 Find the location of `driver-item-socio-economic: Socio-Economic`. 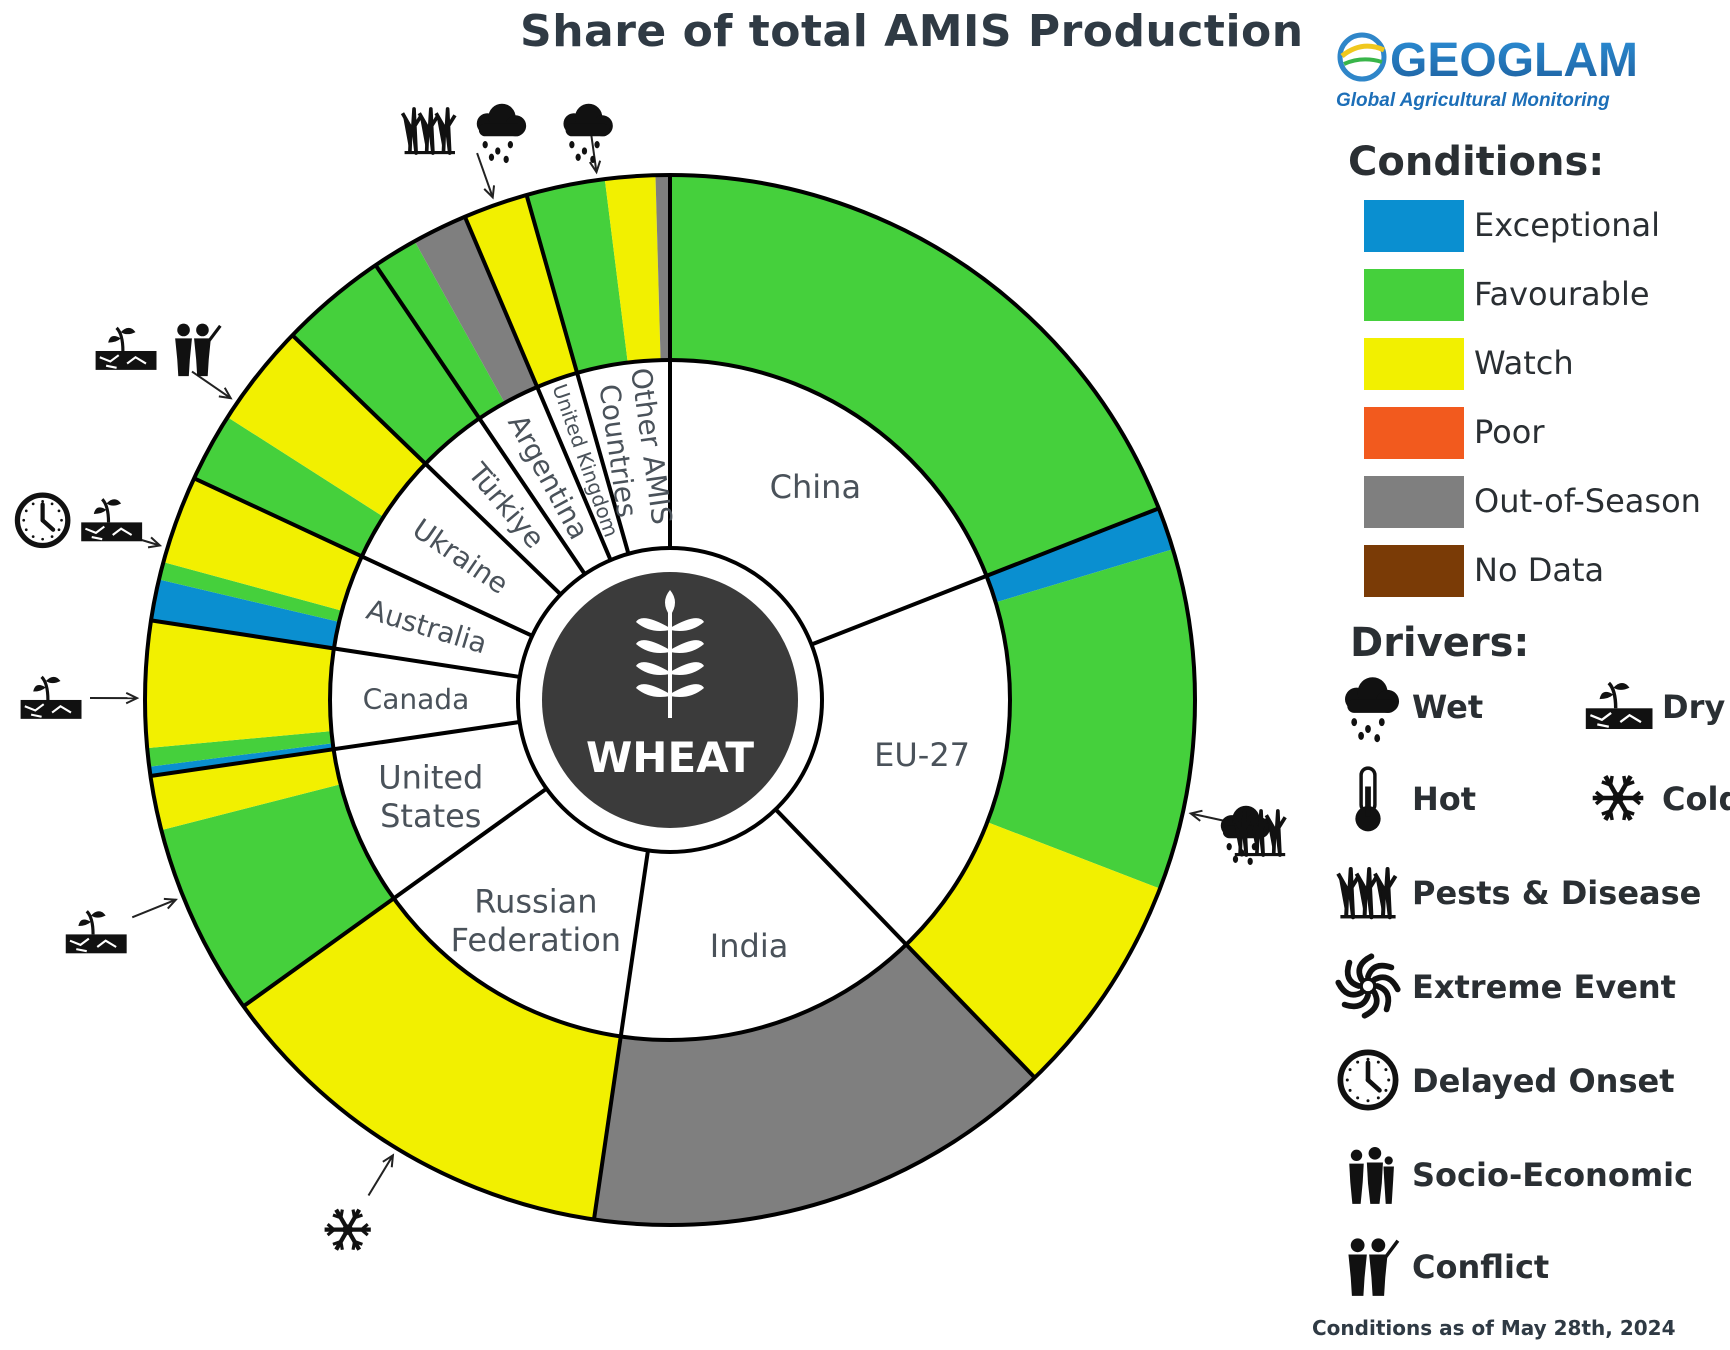

driver-item-socio-economic: Socio-Economic is located at coordinates (1521, 1175).